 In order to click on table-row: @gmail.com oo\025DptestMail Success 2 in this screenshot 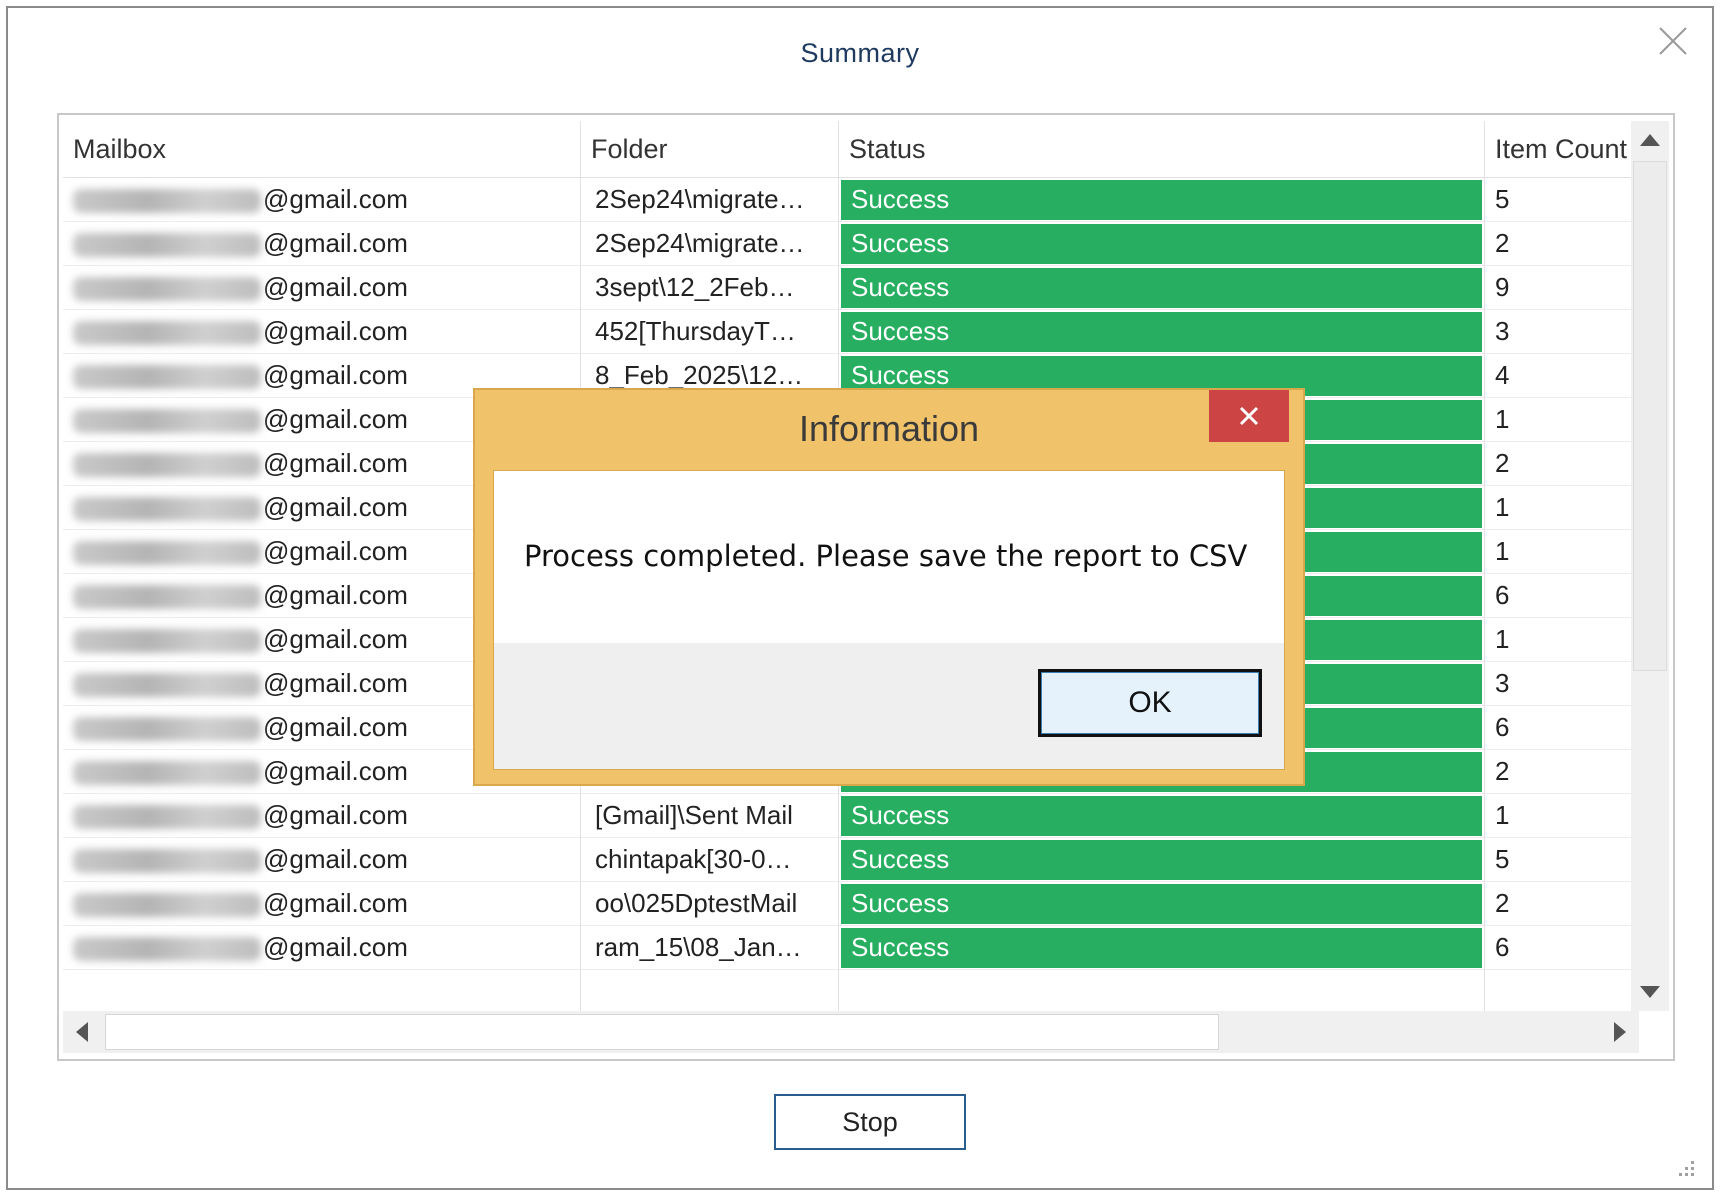, I will do `click(851, 904)`.